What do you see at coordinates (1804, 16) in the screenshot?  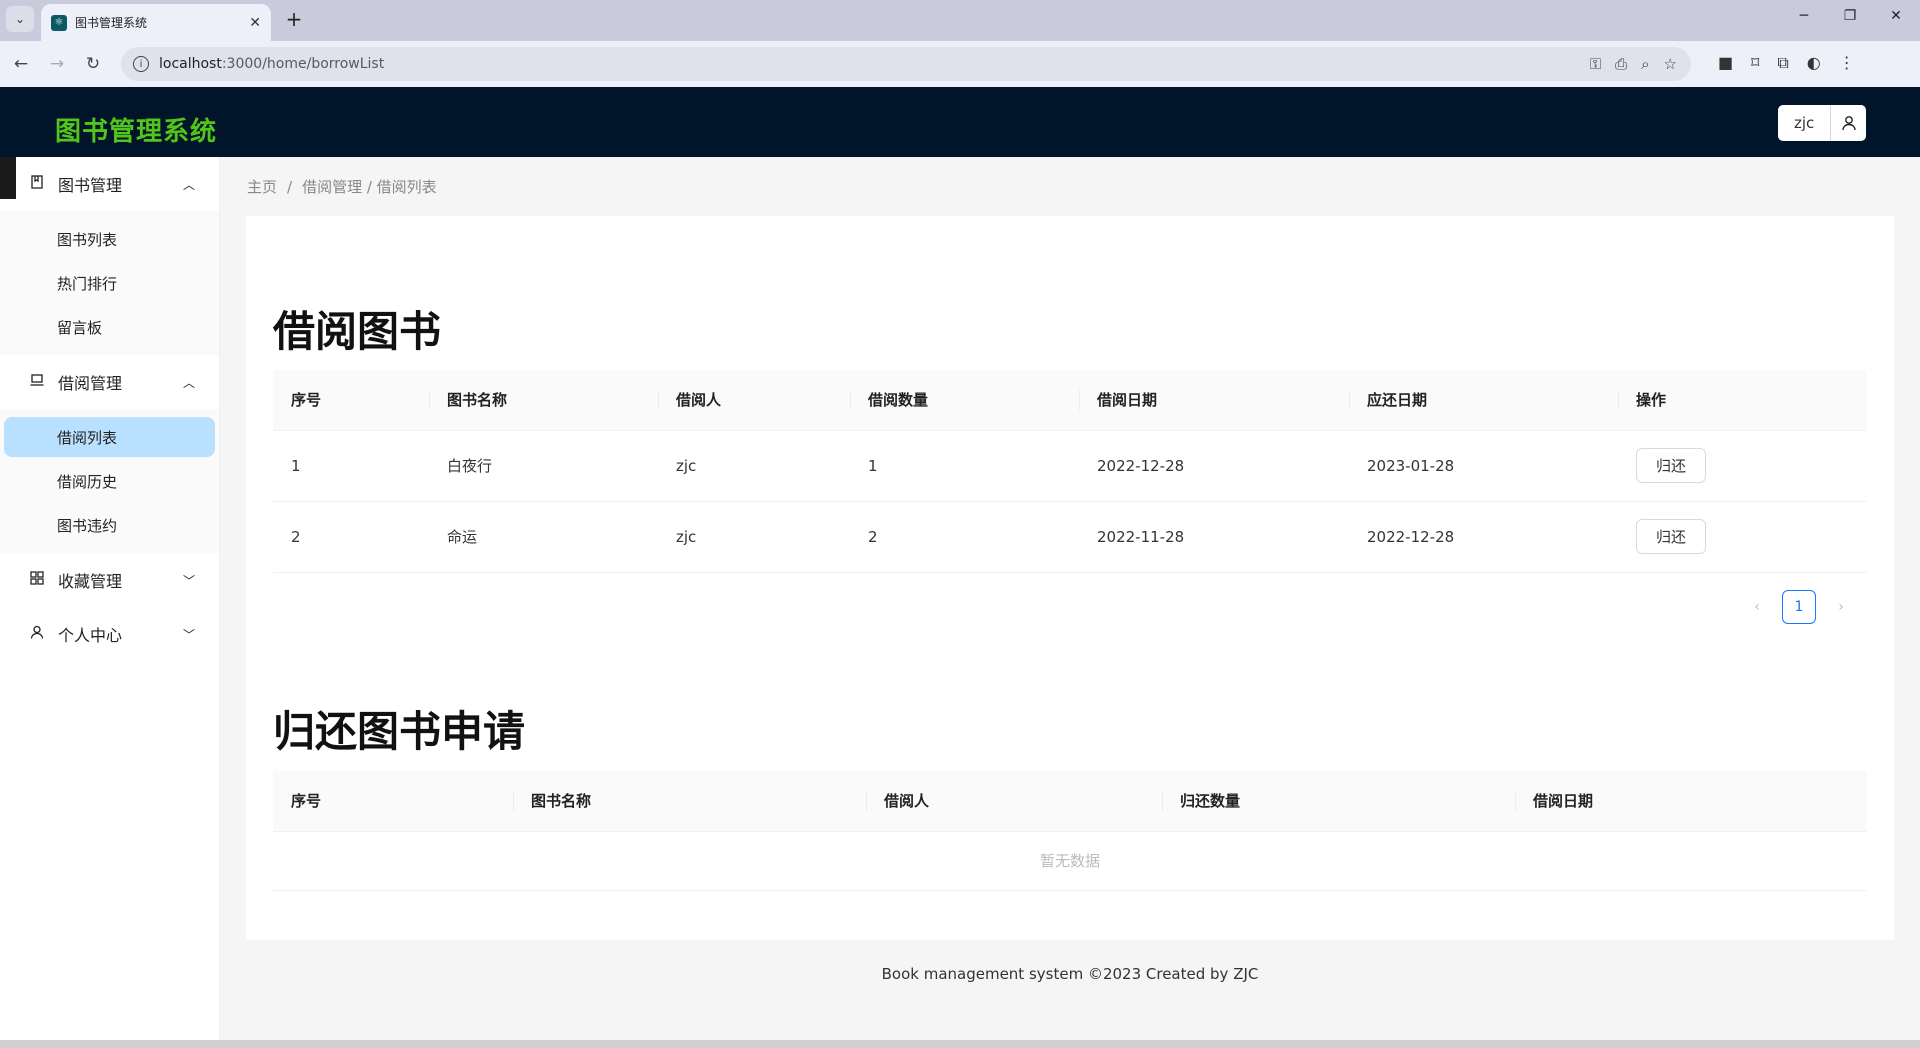 I see `minimize-icon: ─` at bounding box center [1804, 16].